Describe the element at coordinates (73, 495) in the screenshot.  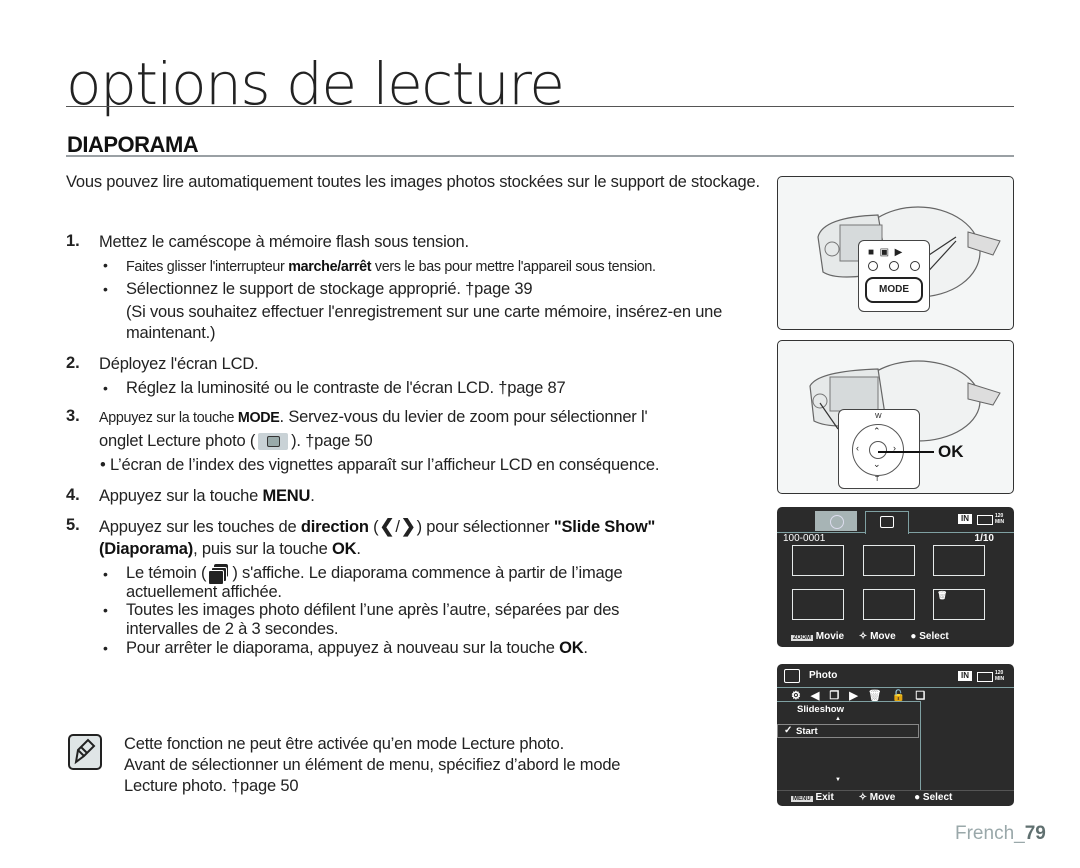
I see `step-number: 4.` at that location.